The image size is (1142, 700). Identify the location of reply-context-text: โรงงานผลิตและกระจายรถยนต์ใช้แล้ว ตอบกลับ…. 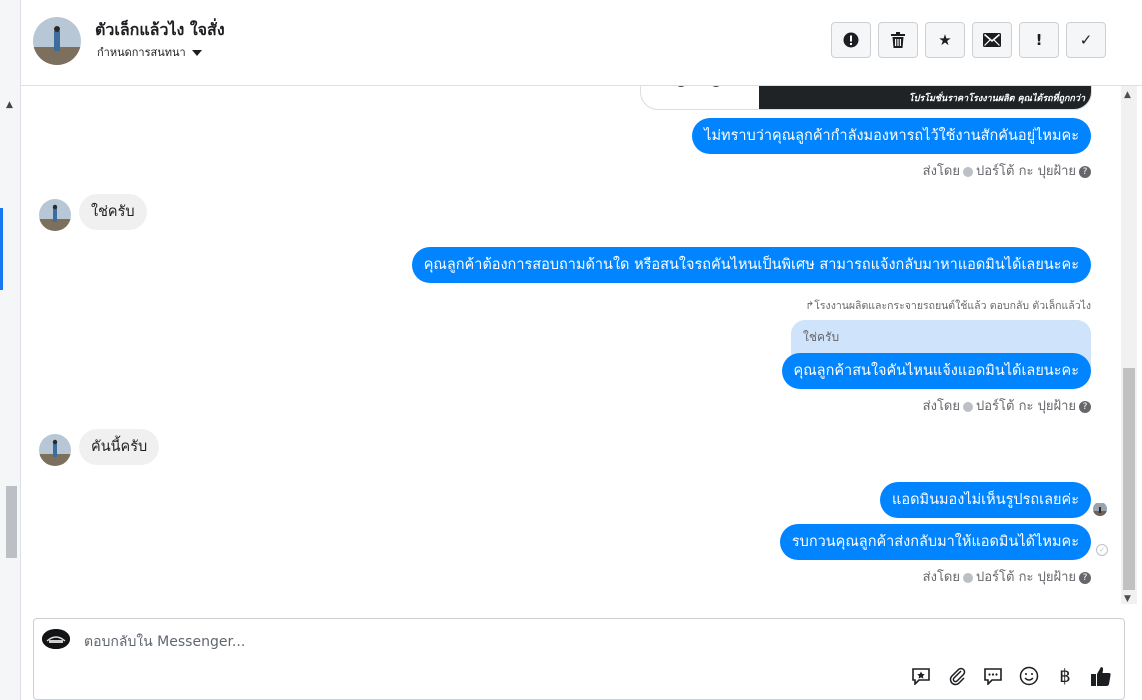
(952, 306).